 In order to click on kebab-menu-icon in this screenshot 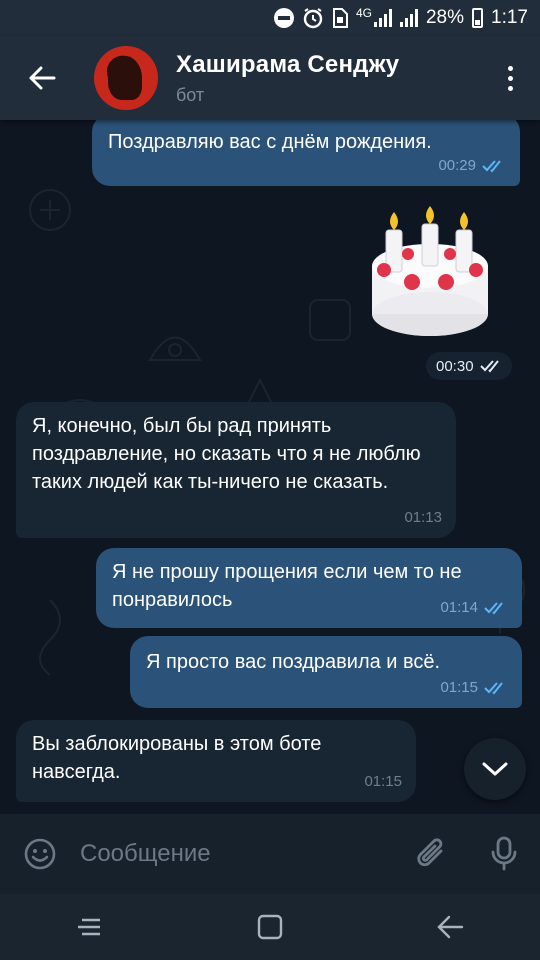, I will do `click(510, 78)`.